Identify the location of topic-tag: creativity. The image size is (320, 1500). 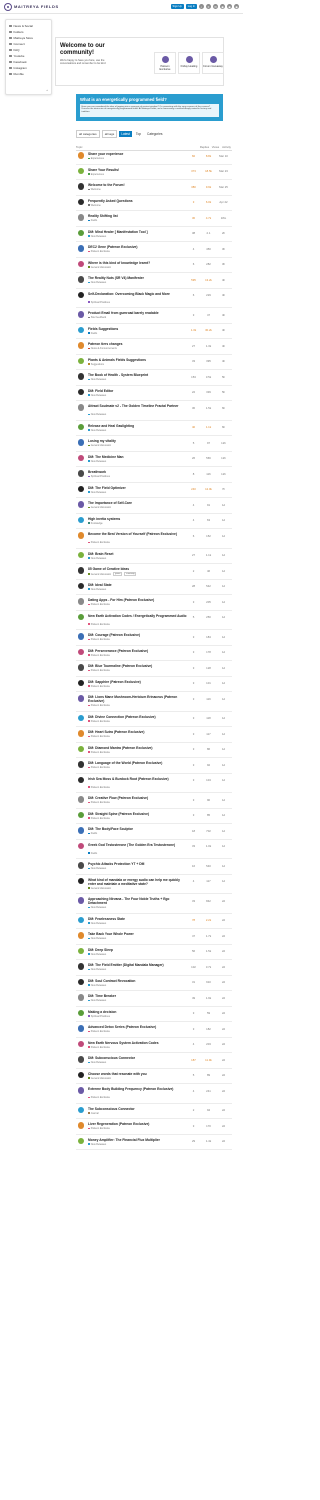
(130, 574).